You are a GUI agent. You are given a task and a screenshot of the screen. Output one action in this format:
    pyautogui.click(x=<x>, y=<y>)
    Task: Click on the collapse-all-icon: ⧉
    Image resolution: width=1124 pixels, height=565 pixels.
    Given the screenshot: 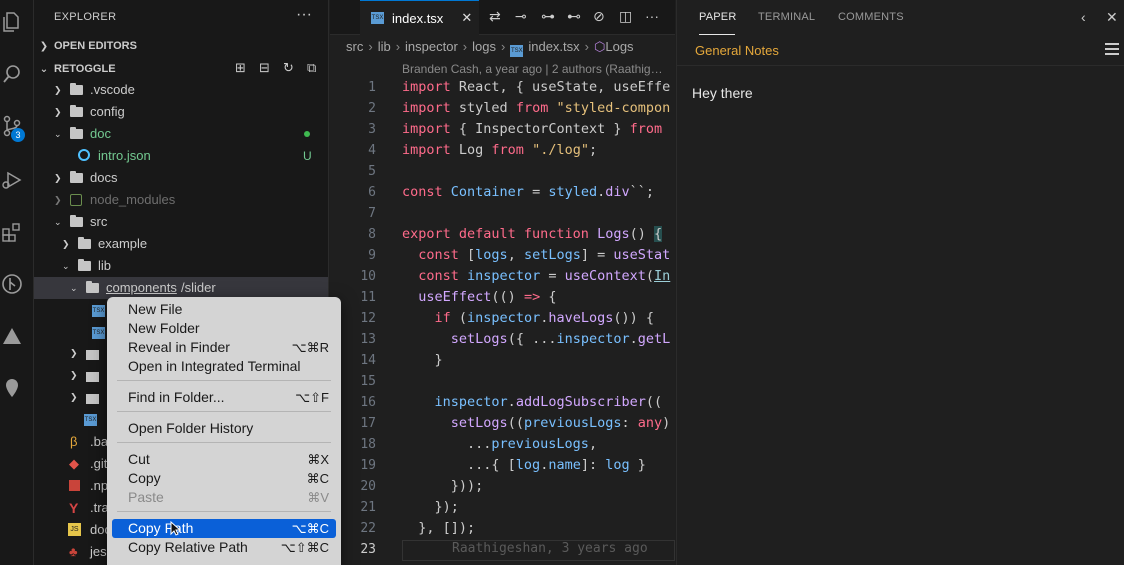 What is the action you would take?
    pyautogui.click(x=311, y=68)
    